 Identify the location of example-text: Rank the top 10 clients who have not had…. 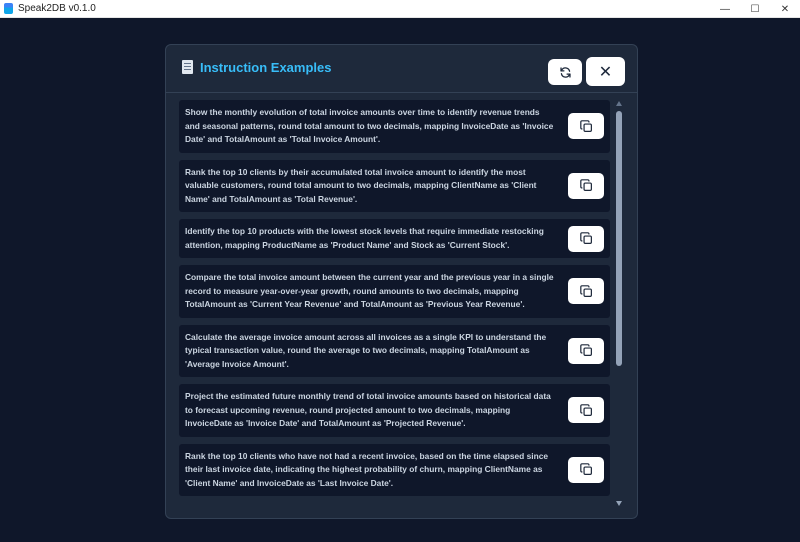
(367, 469).